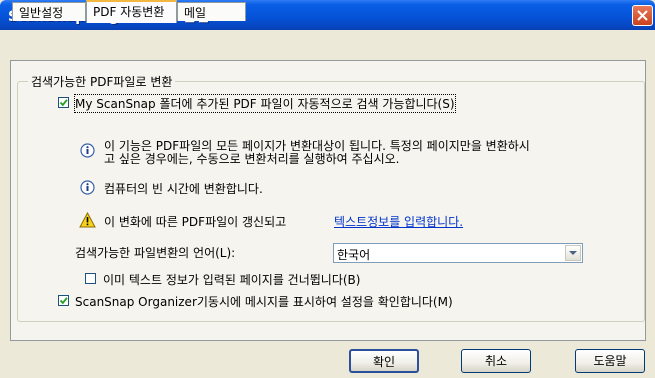 This screenshot has height=378, width=655. Describe the element at coordinates (195, 222) in the screenshot. I see `warning-text: 이 변화에 따른 PDF파일이 갱신되고` at that location.